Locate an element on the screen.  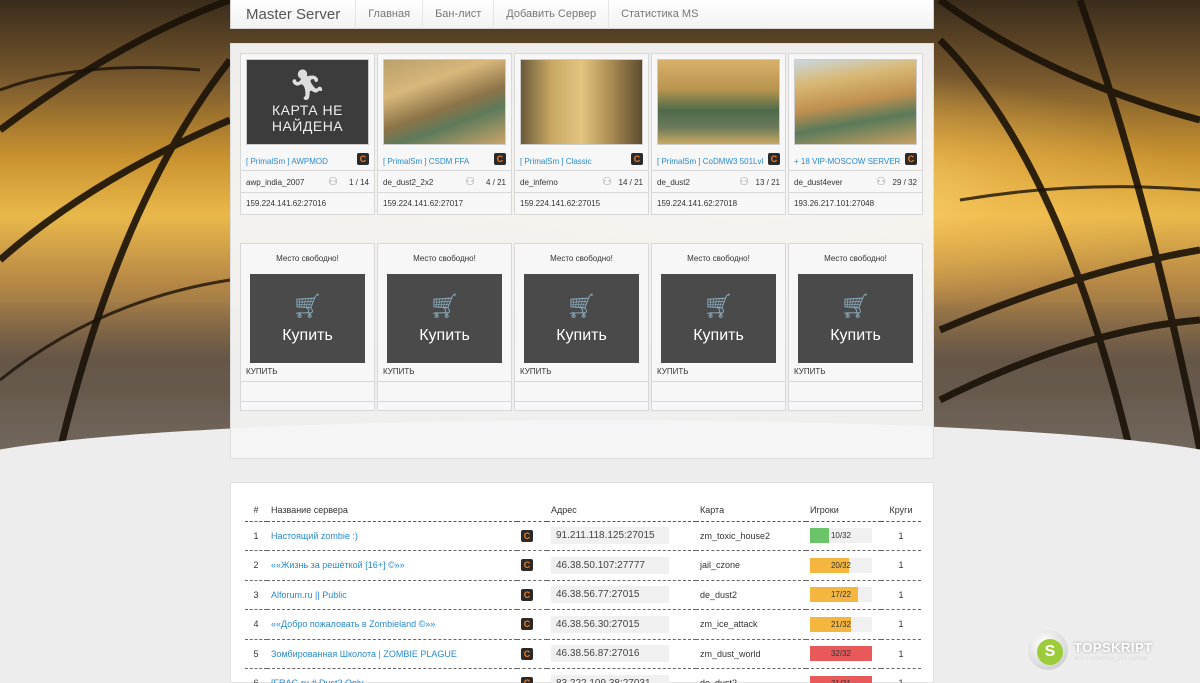
server-address: 83.222.109.38:27031 is located at coordinates (610, 678).